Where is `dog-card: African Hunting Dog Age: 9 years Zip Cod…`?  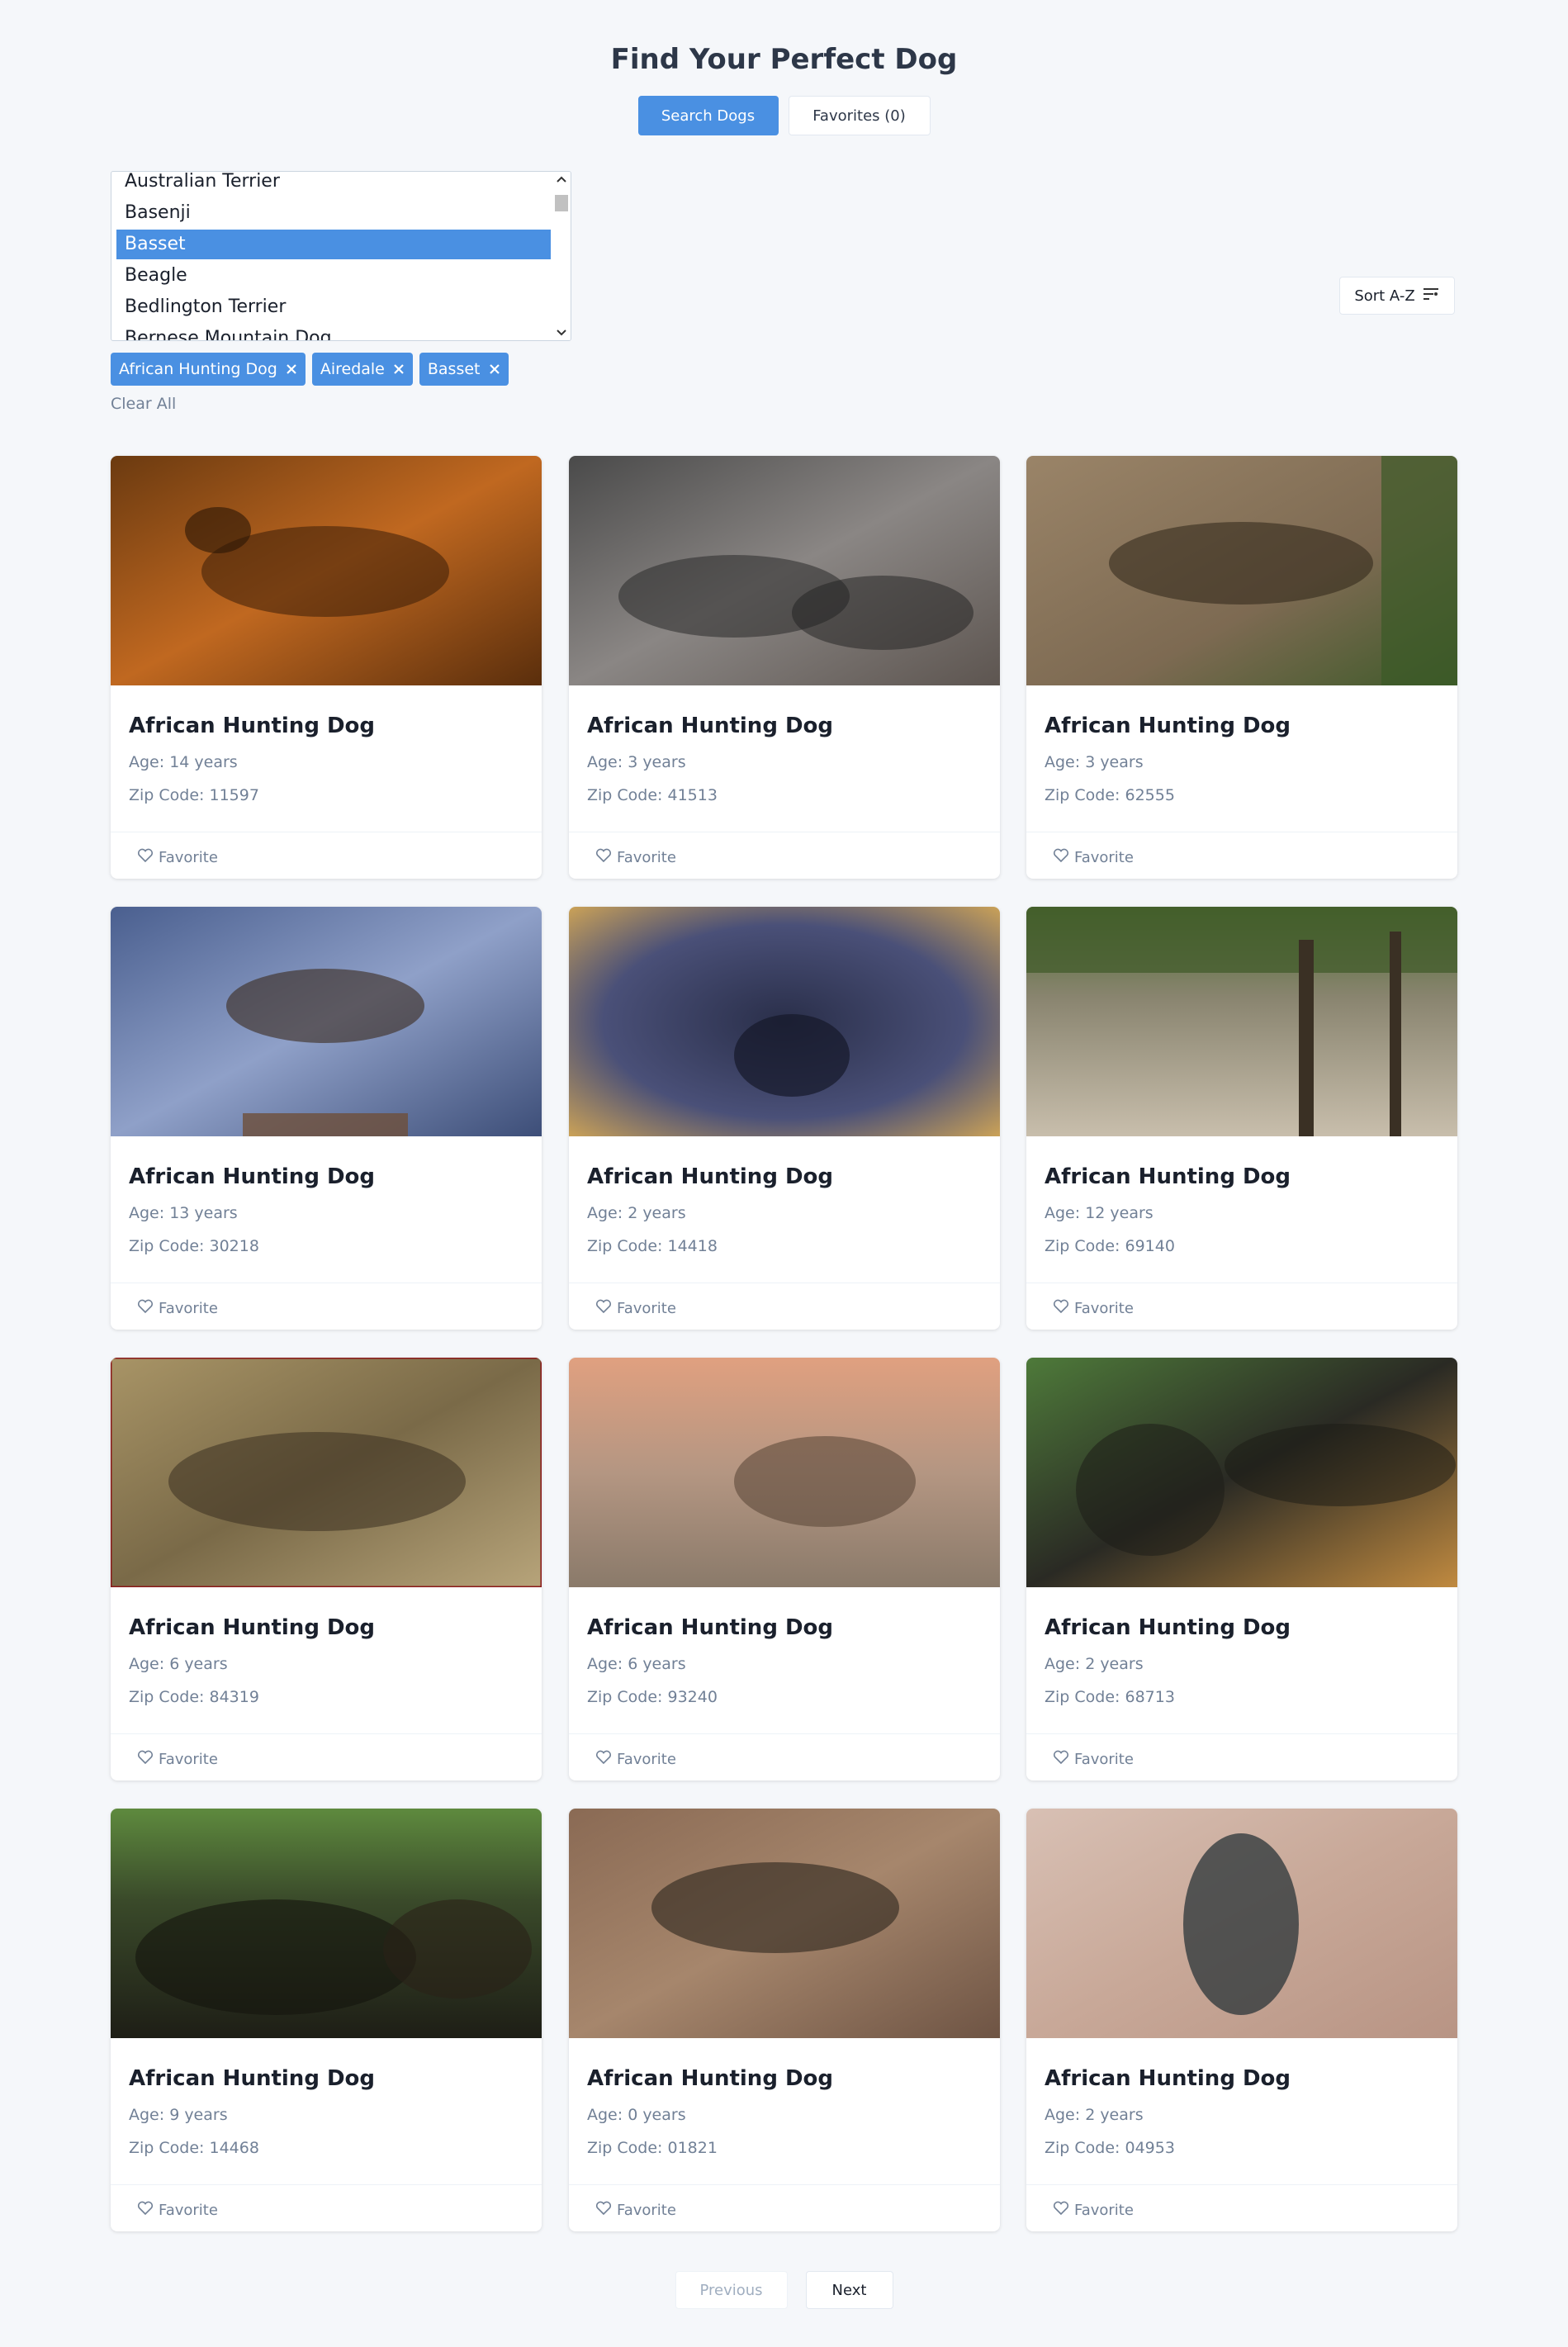 dog-card: African Hunting Dog Age: 9 years Zip Cod… is located at coordinates (326, 2020).